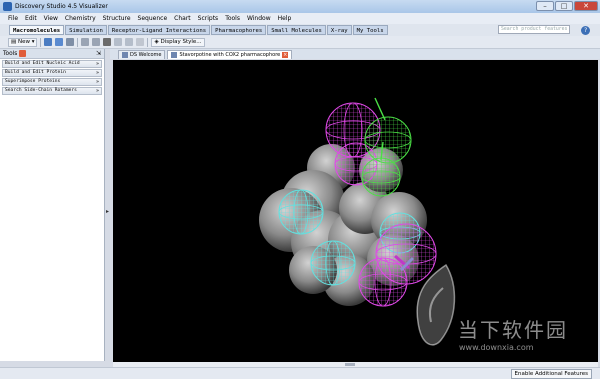 The image size is (600, 379). Describe the element at coordinates (98, 53) in the screenshot. I see `pin-icon: ⇲` at that location.